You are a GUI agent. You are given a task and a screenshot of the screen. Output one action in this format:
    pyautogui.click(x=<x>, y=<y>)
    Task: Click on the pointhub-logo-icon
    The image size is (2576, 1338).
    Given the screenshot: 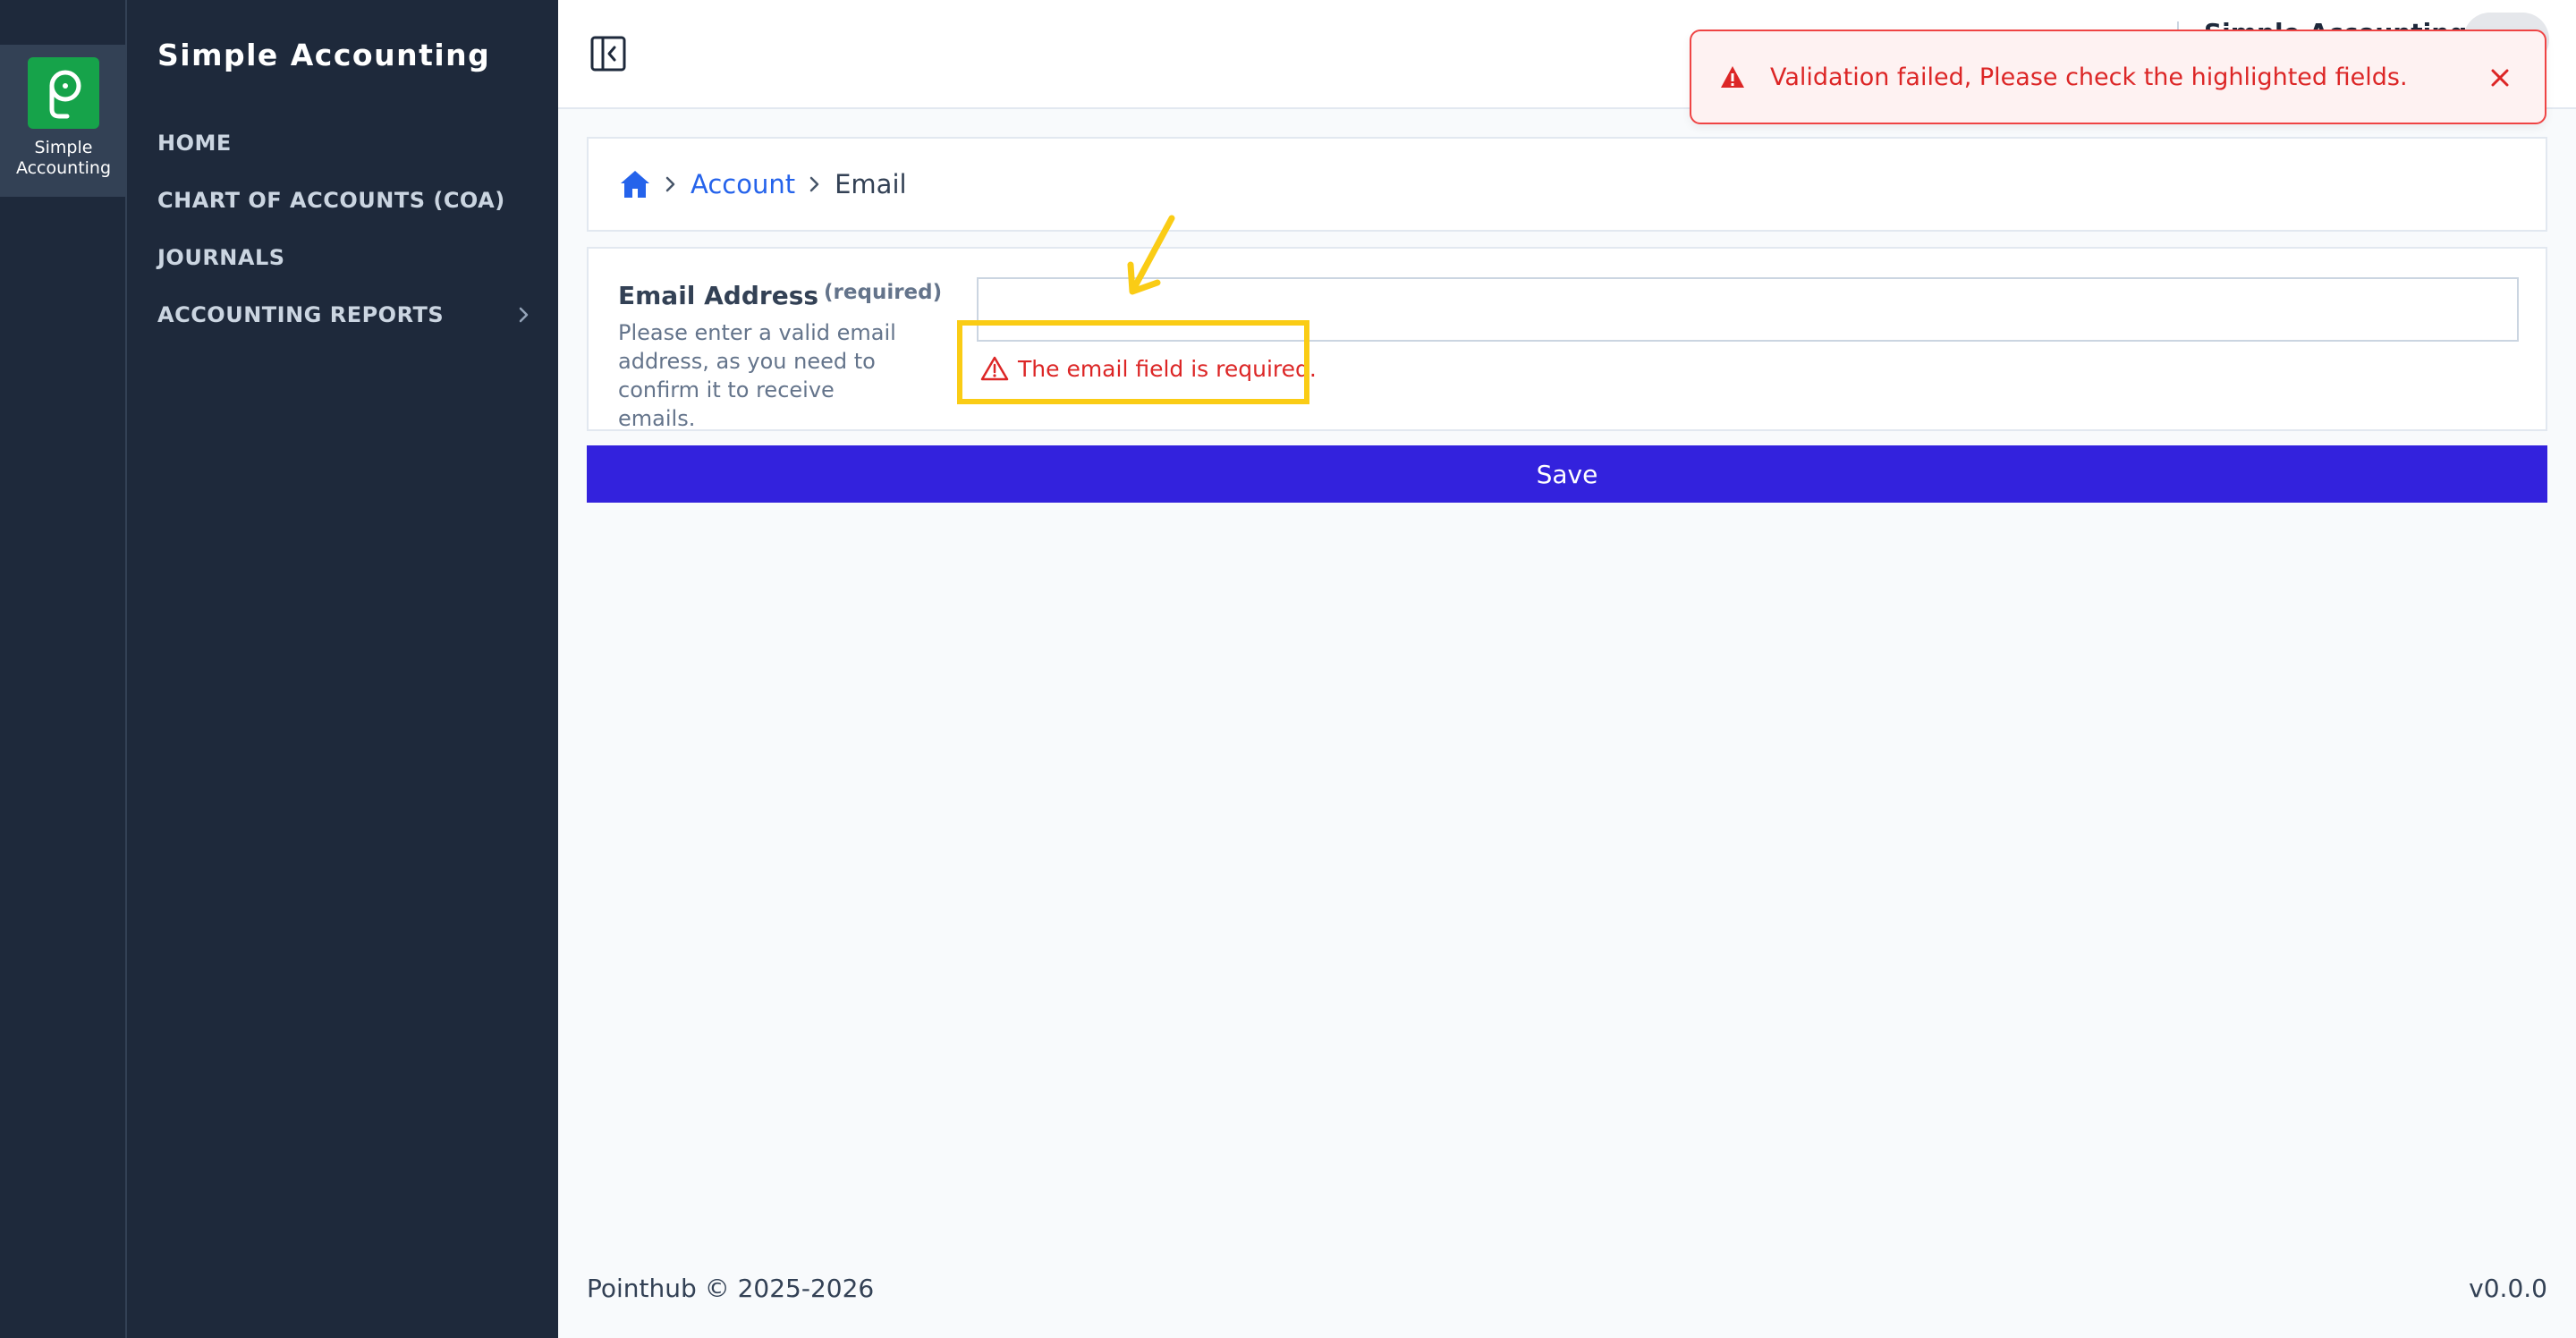 What is the action you would take?
    pyautogui.click(x=63, y=93)
    